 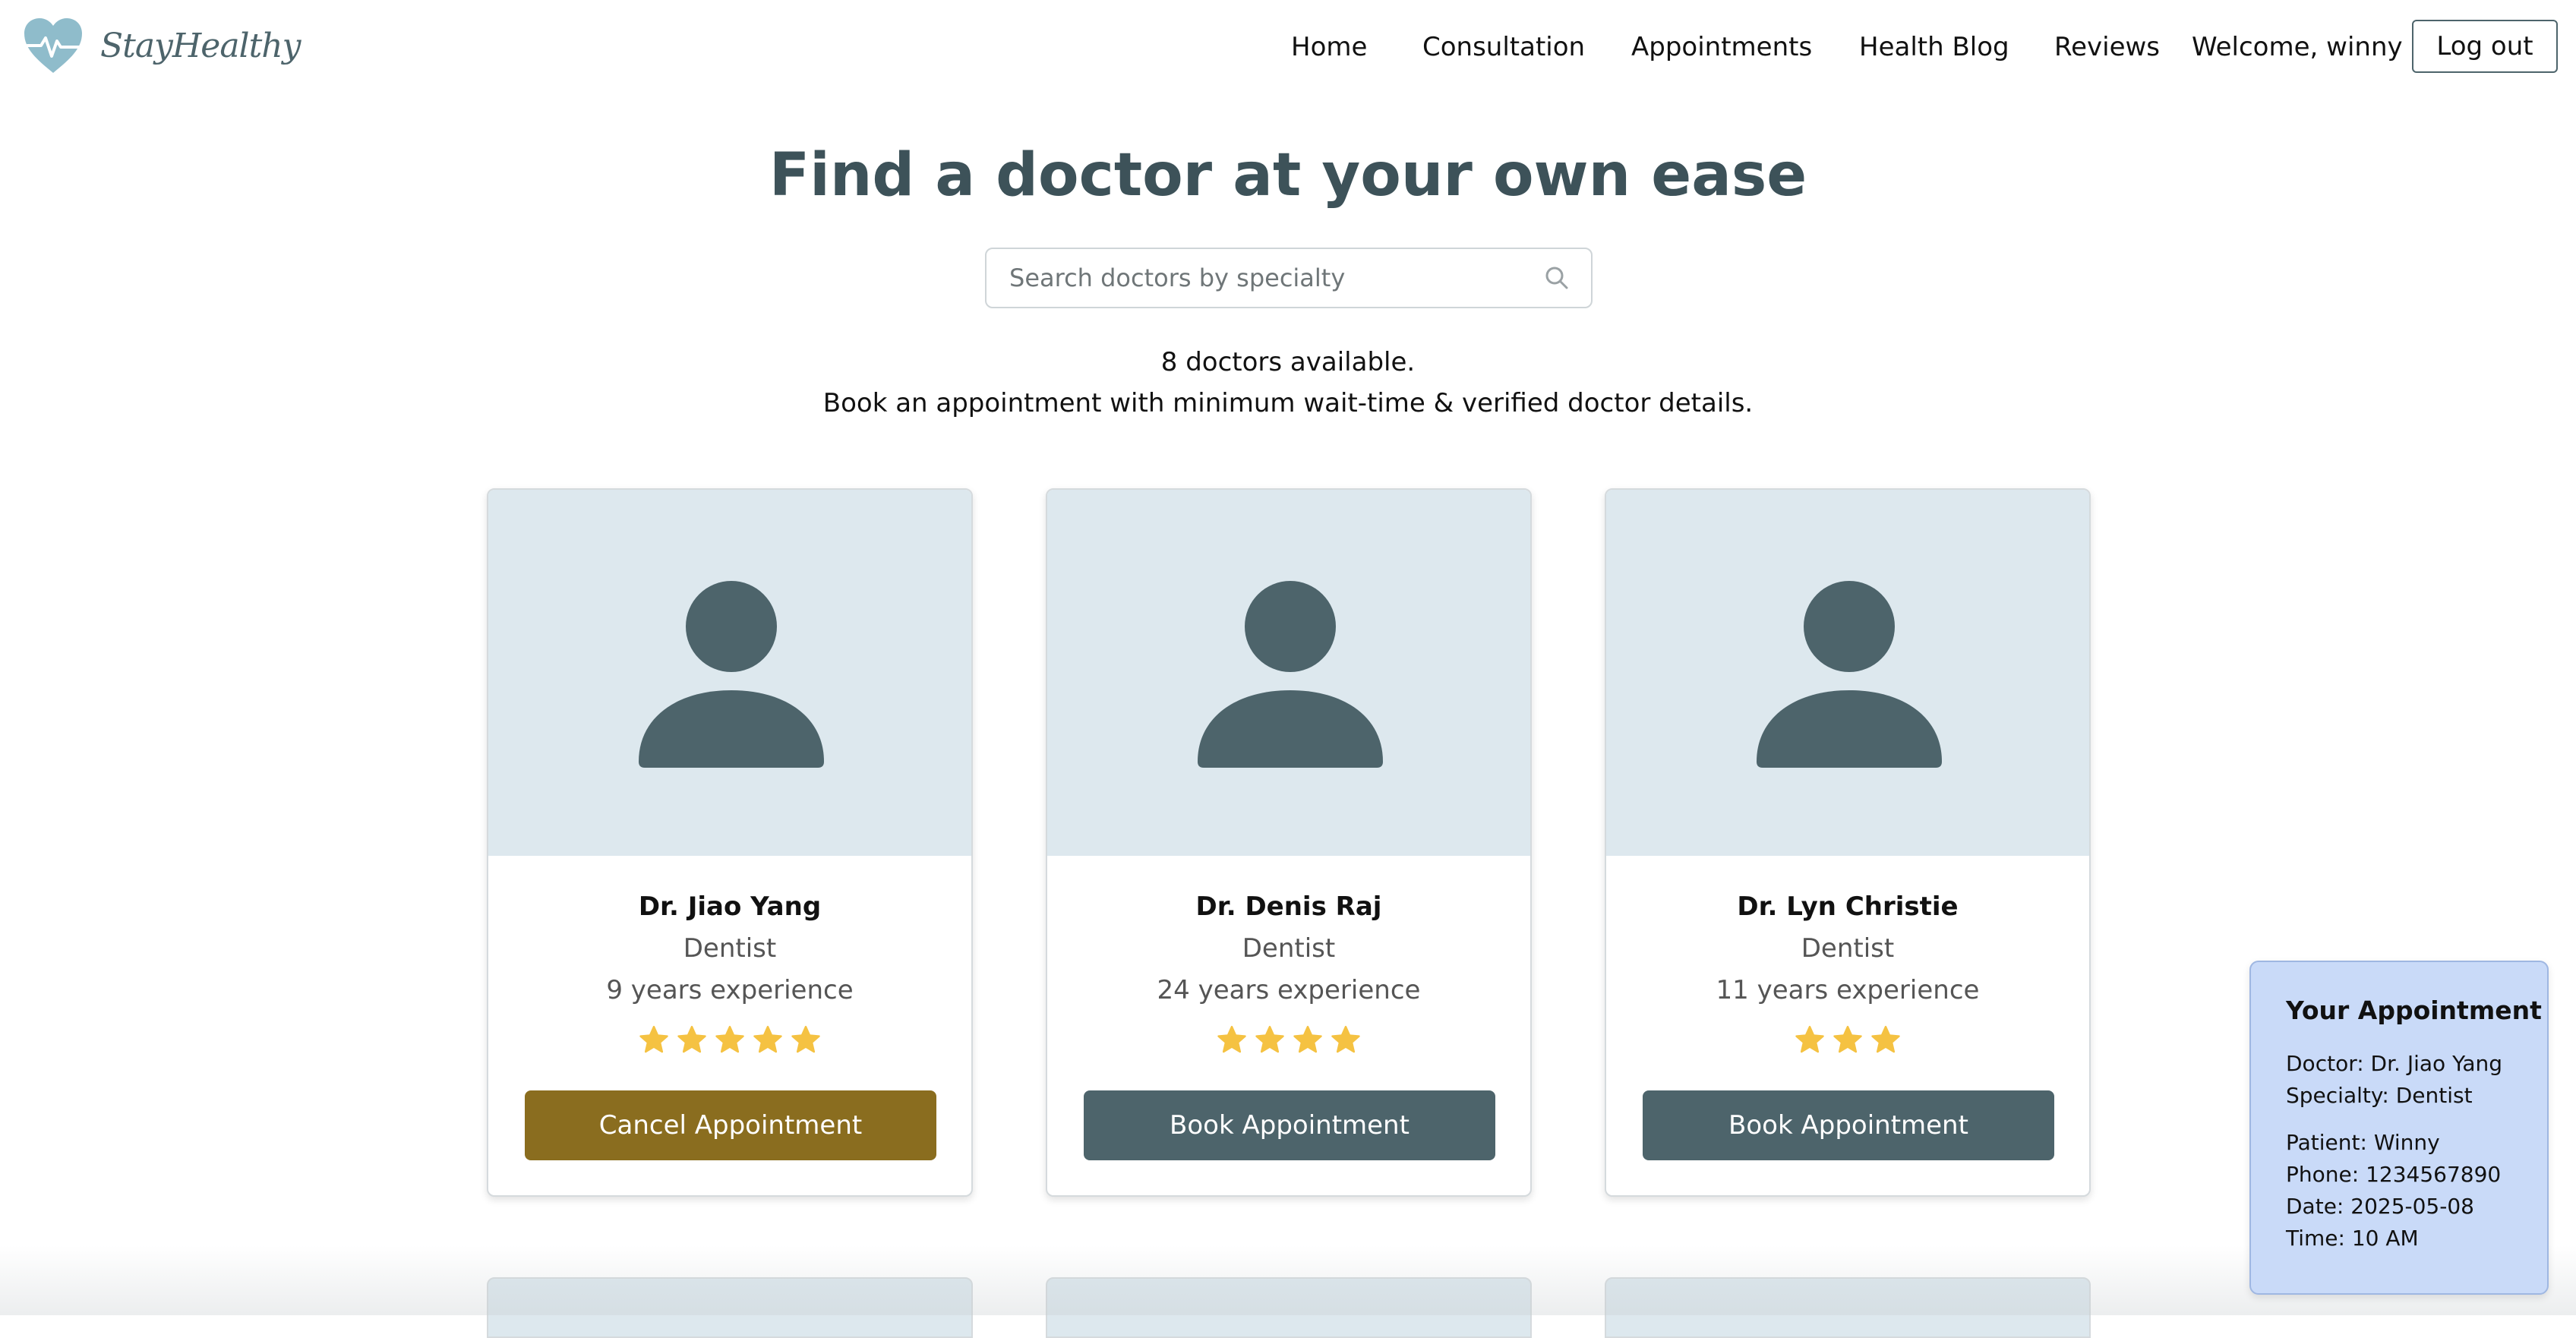 I want to click on doctor-experience: 24 years experience, so click(x=1289, y=990).